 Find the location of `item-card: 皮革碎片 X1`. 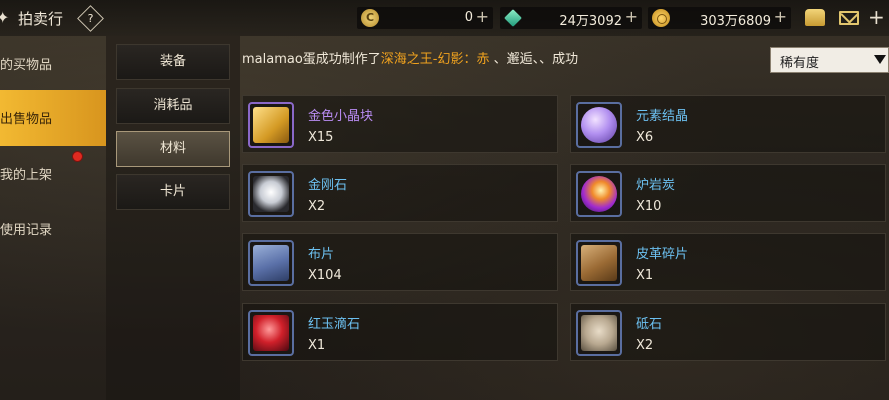

item-card: 皮革碎片 X1 is located at coordinates (728, 262).